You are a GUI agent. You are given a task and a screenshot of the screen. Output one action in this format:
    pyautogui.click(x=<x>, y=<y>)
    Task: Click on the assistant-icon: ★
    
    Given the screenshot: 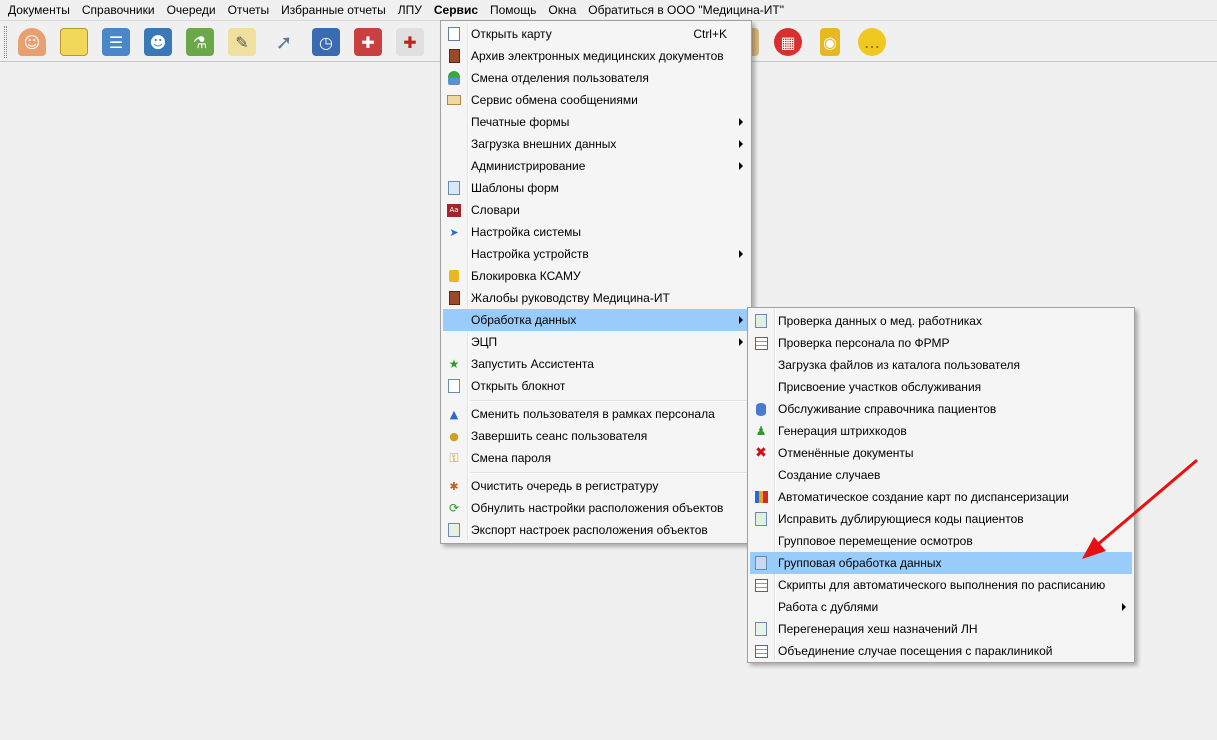 What is the action you would take?
    pyautogui.click(x=454, y=364)
    